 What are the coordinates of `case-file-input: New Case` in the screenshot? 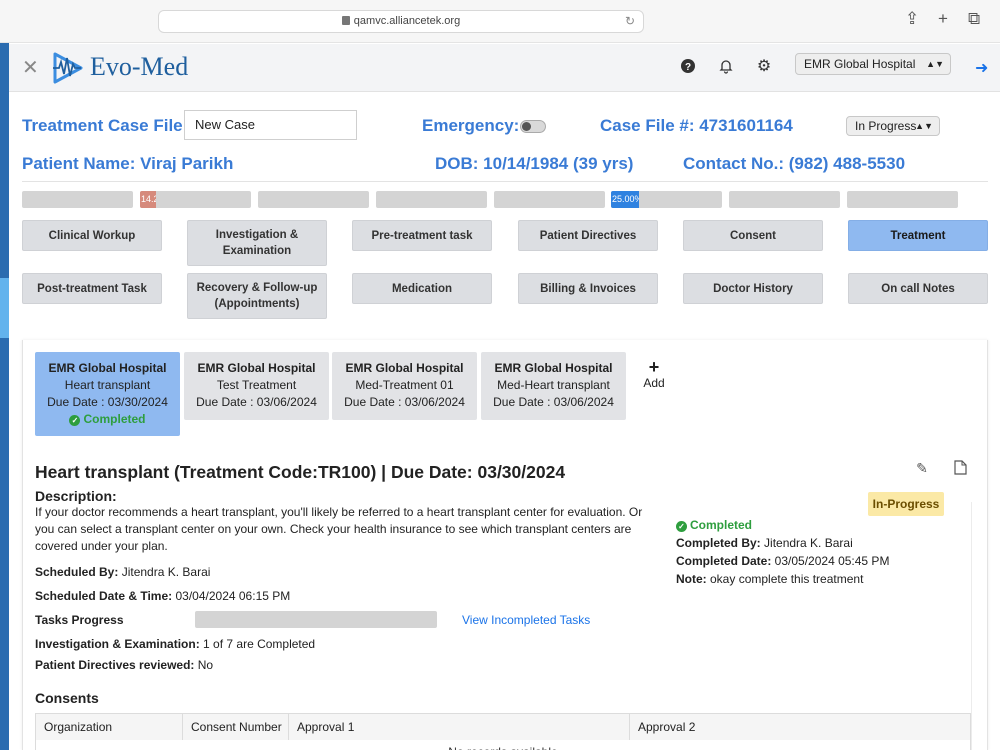 It's located at (270, 125).